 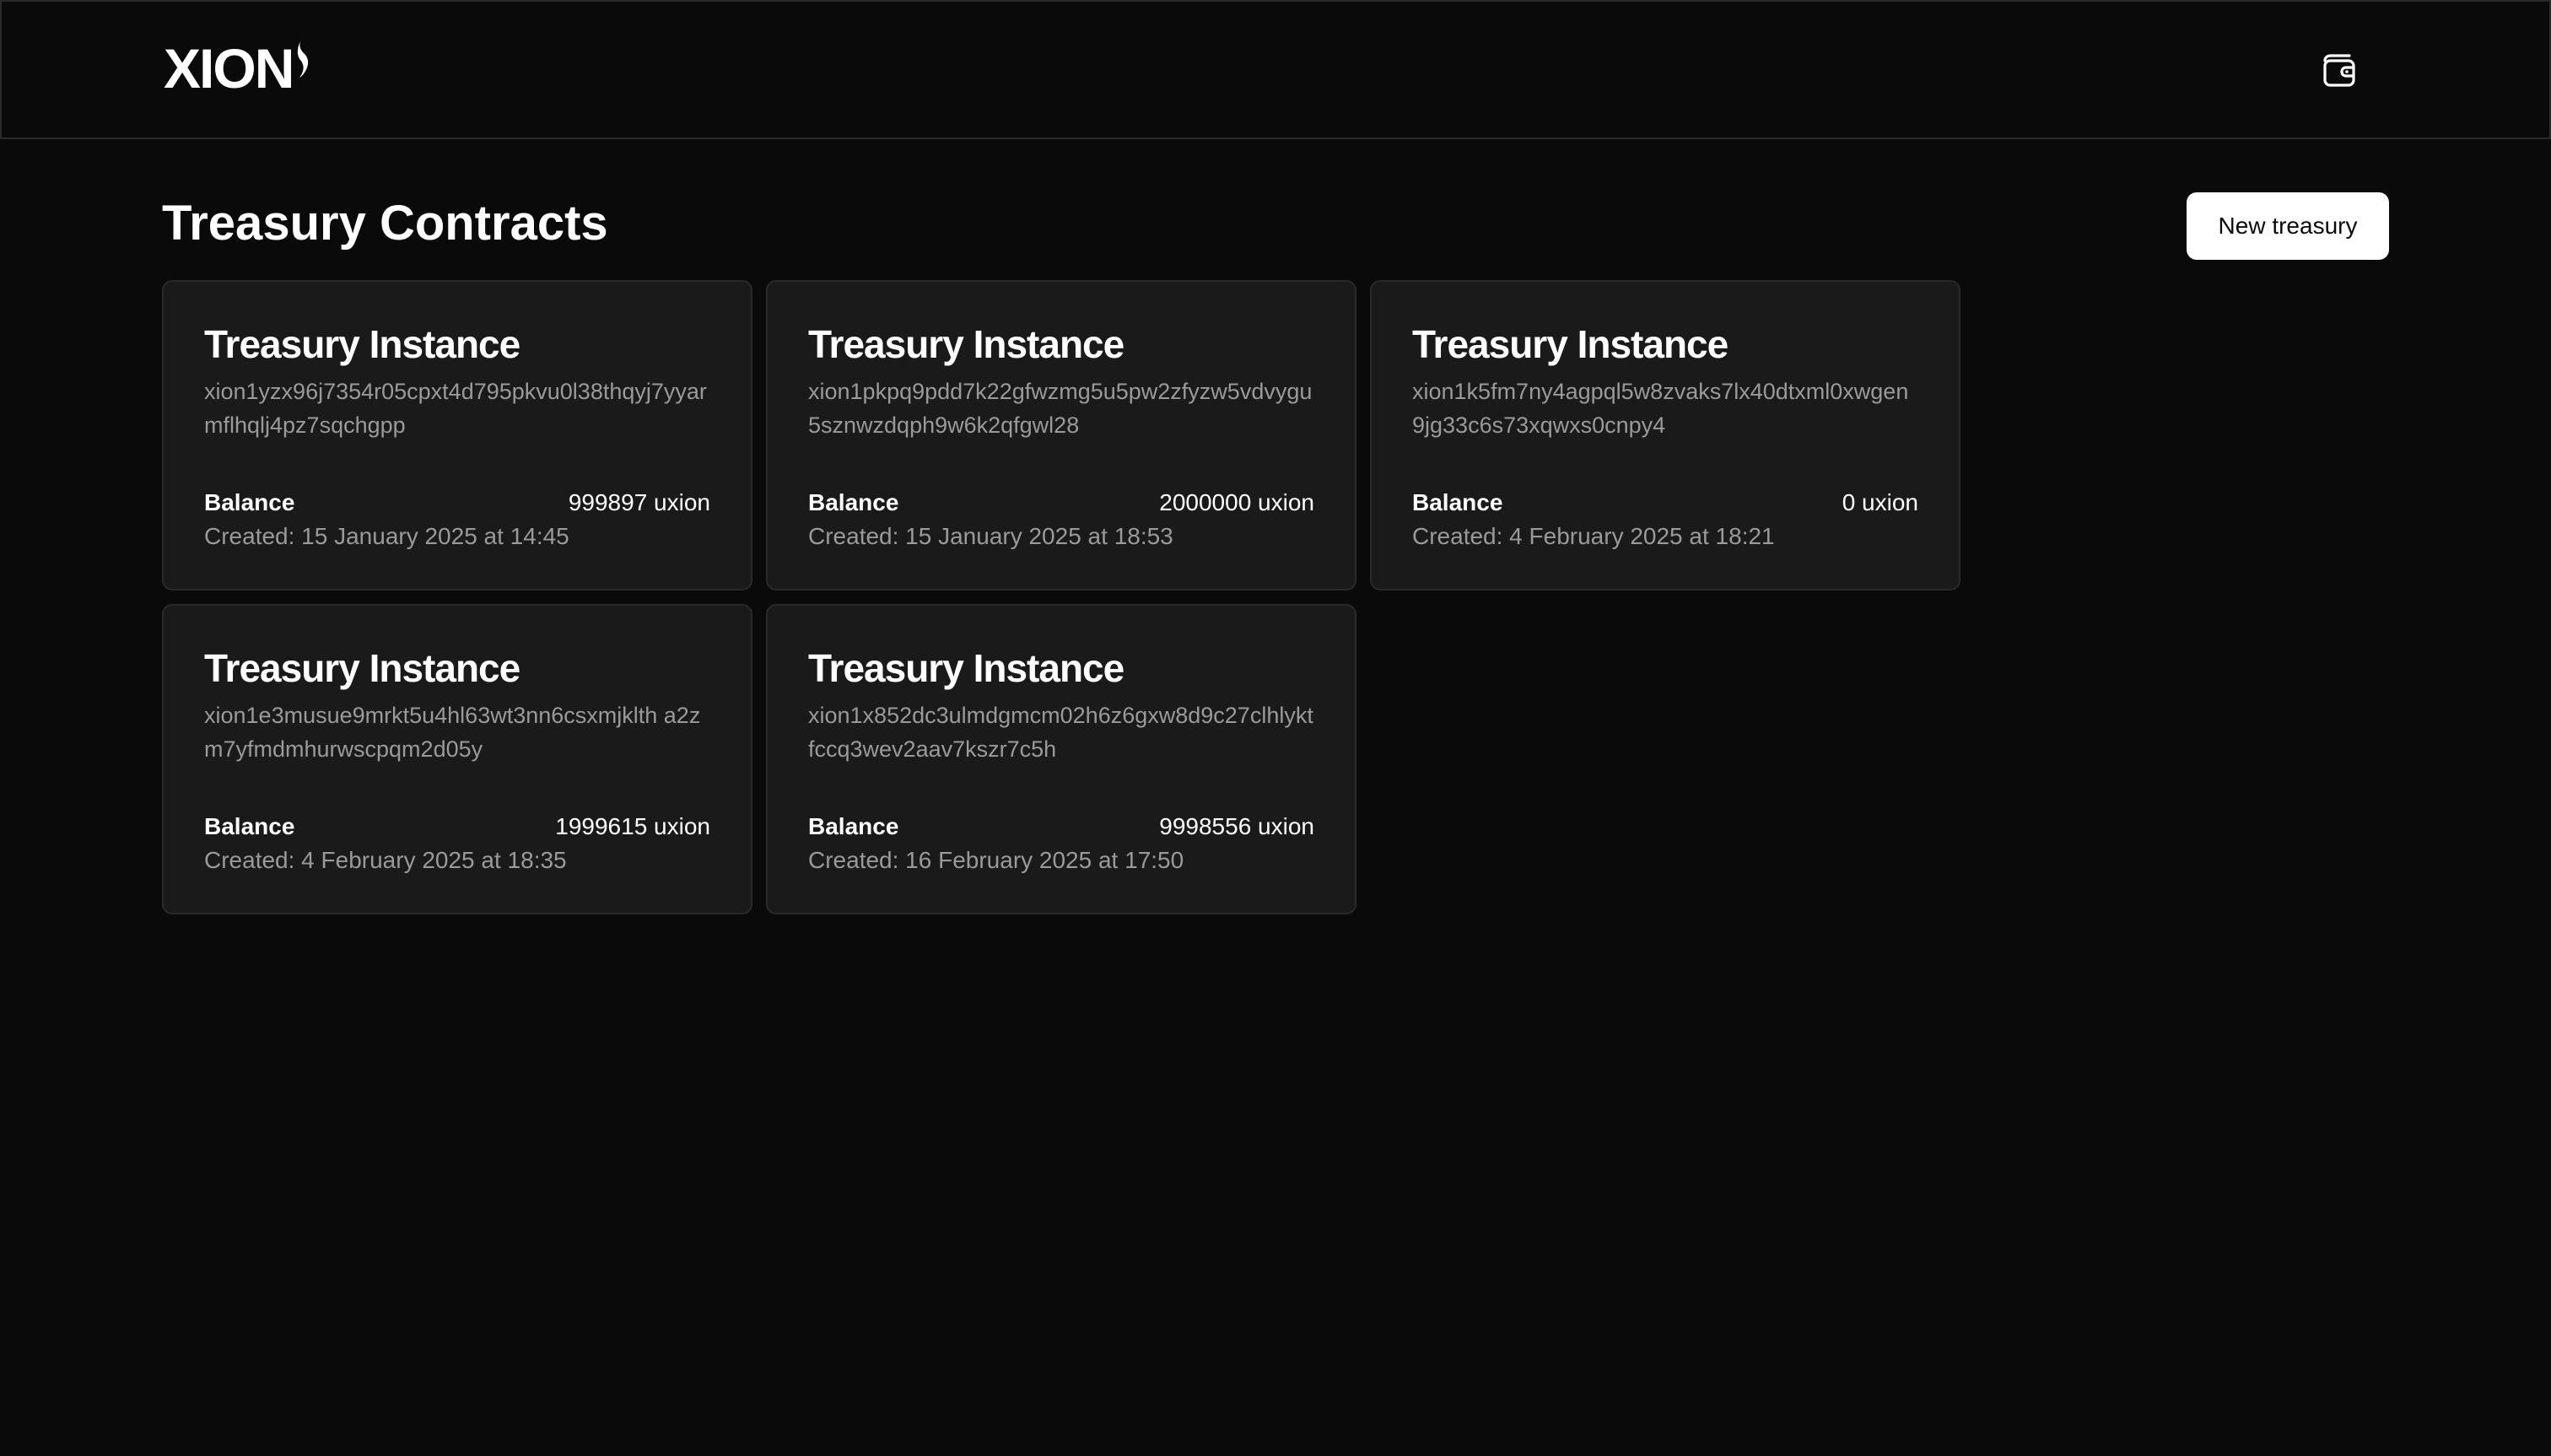 I want to click on wallet-icon, so click(x=2339, y=70).